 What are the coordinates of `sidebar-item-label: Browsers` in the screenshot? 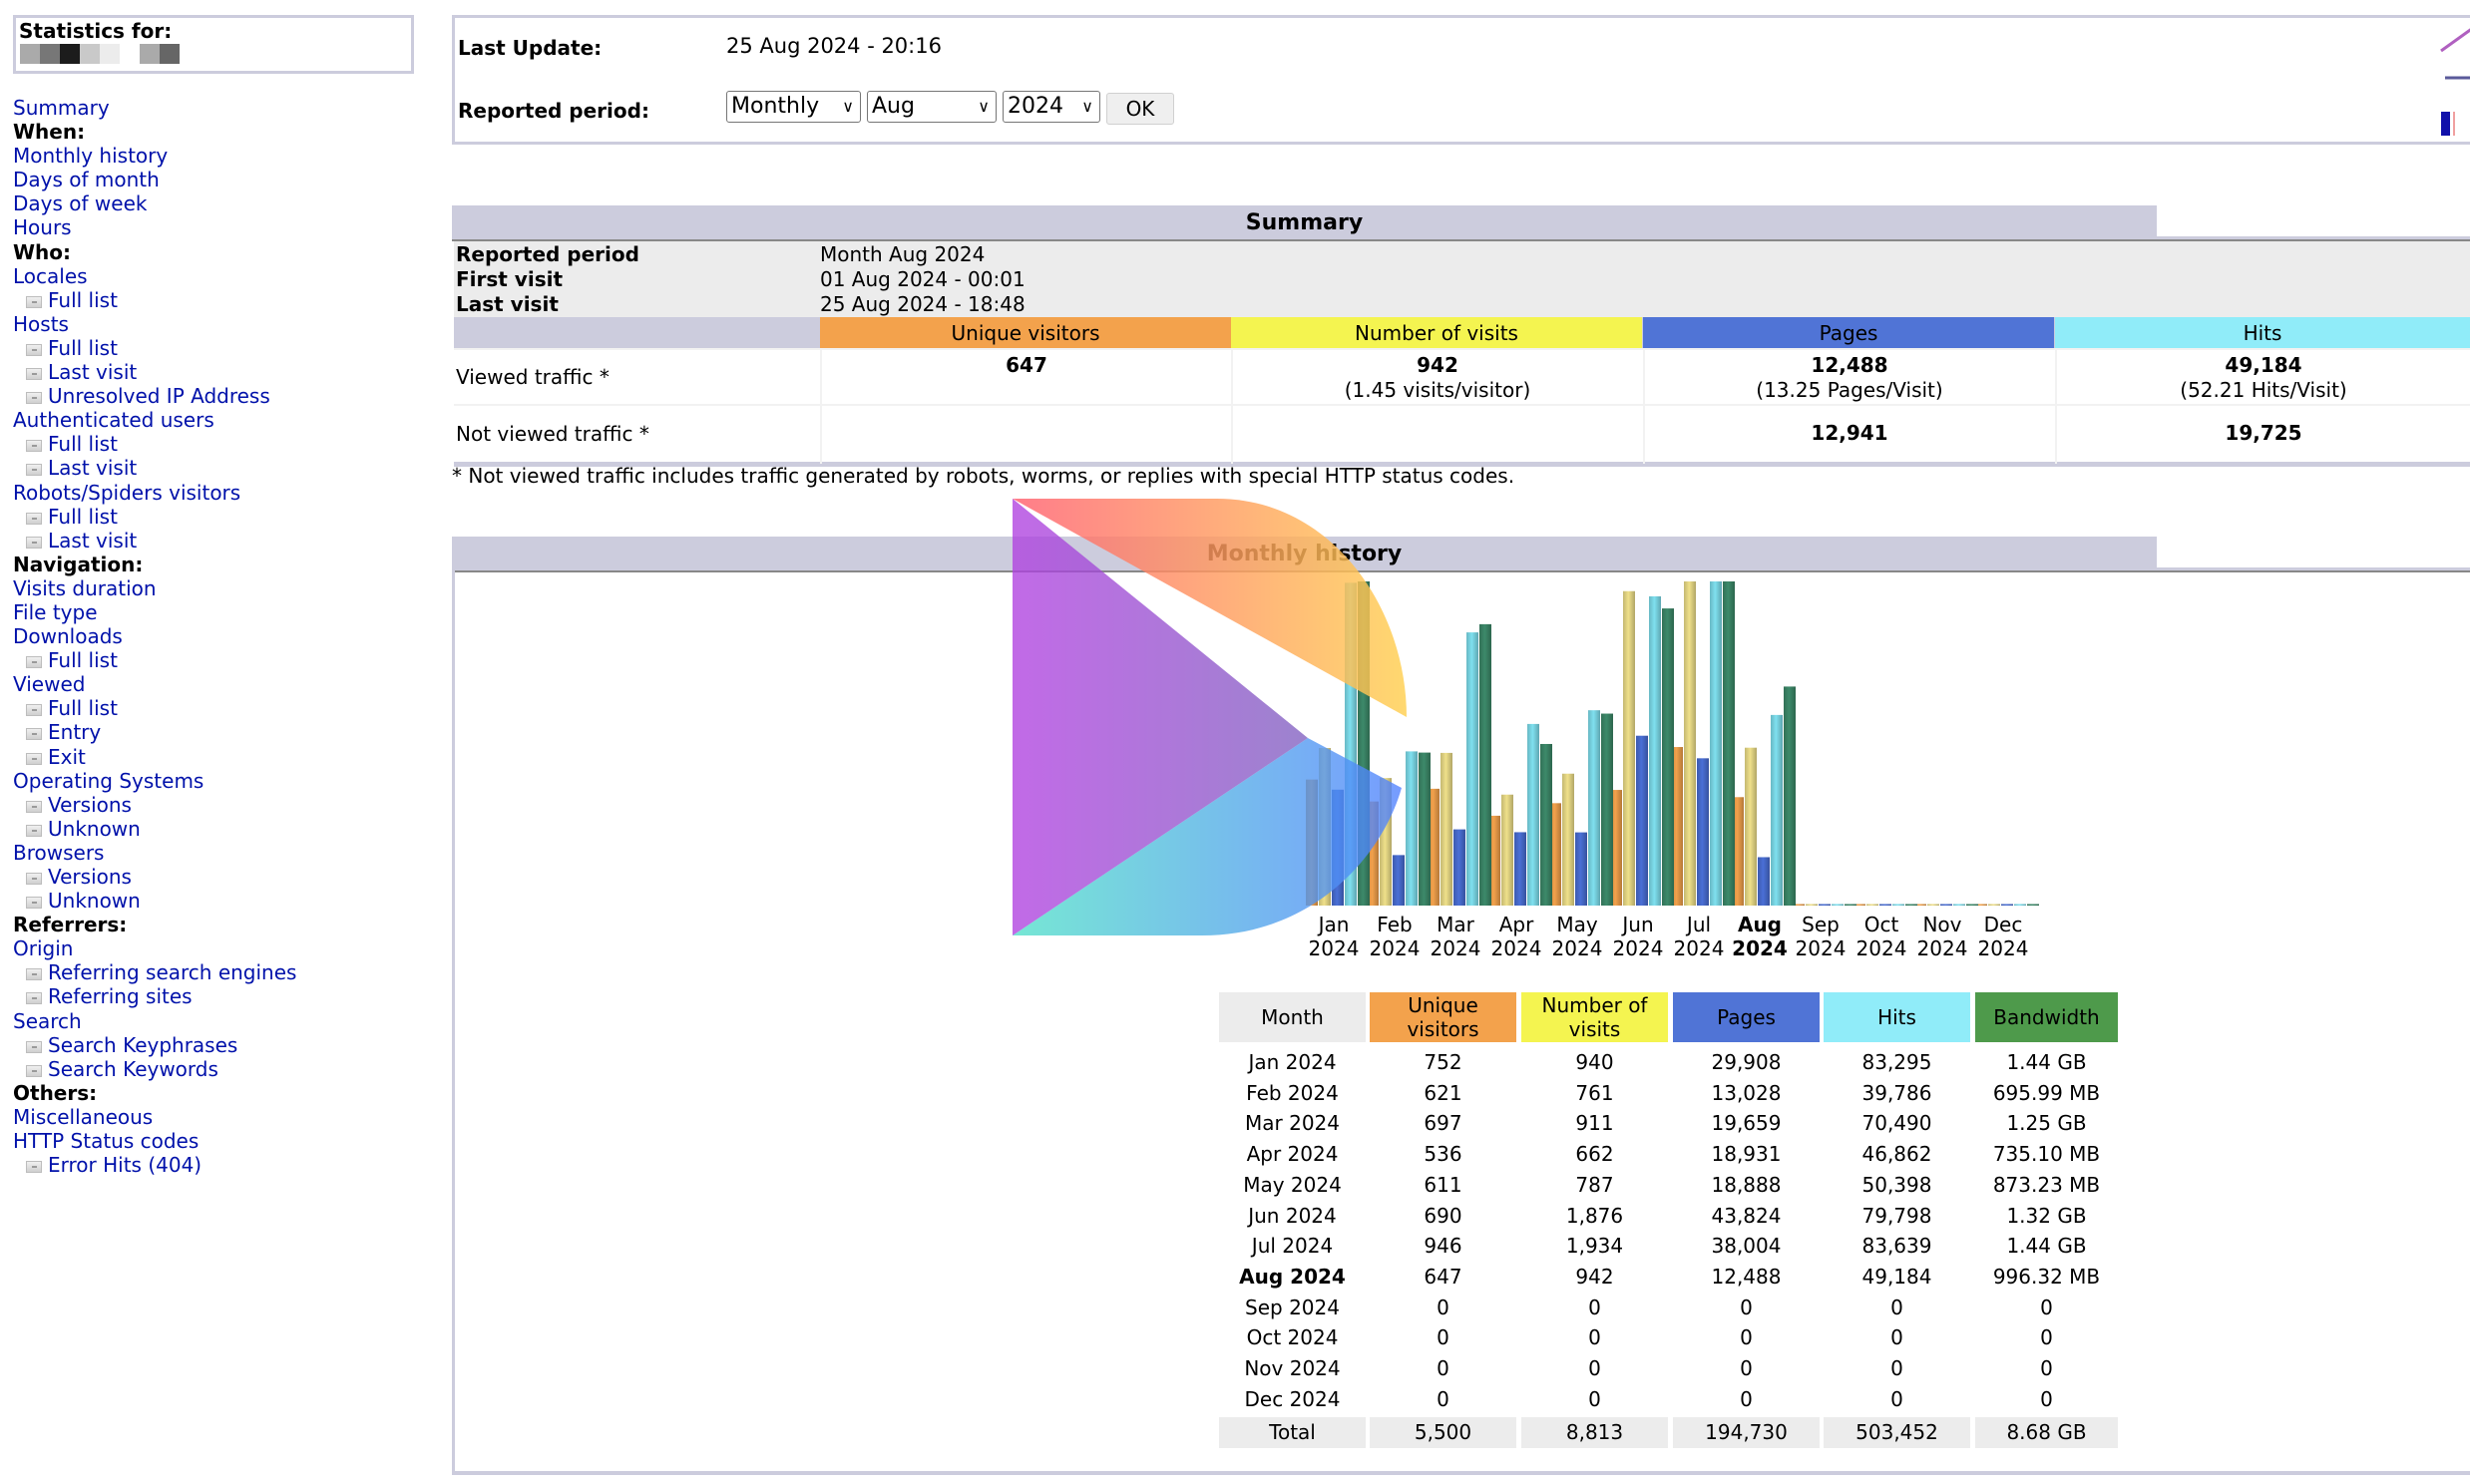 It's located at (59, 852).